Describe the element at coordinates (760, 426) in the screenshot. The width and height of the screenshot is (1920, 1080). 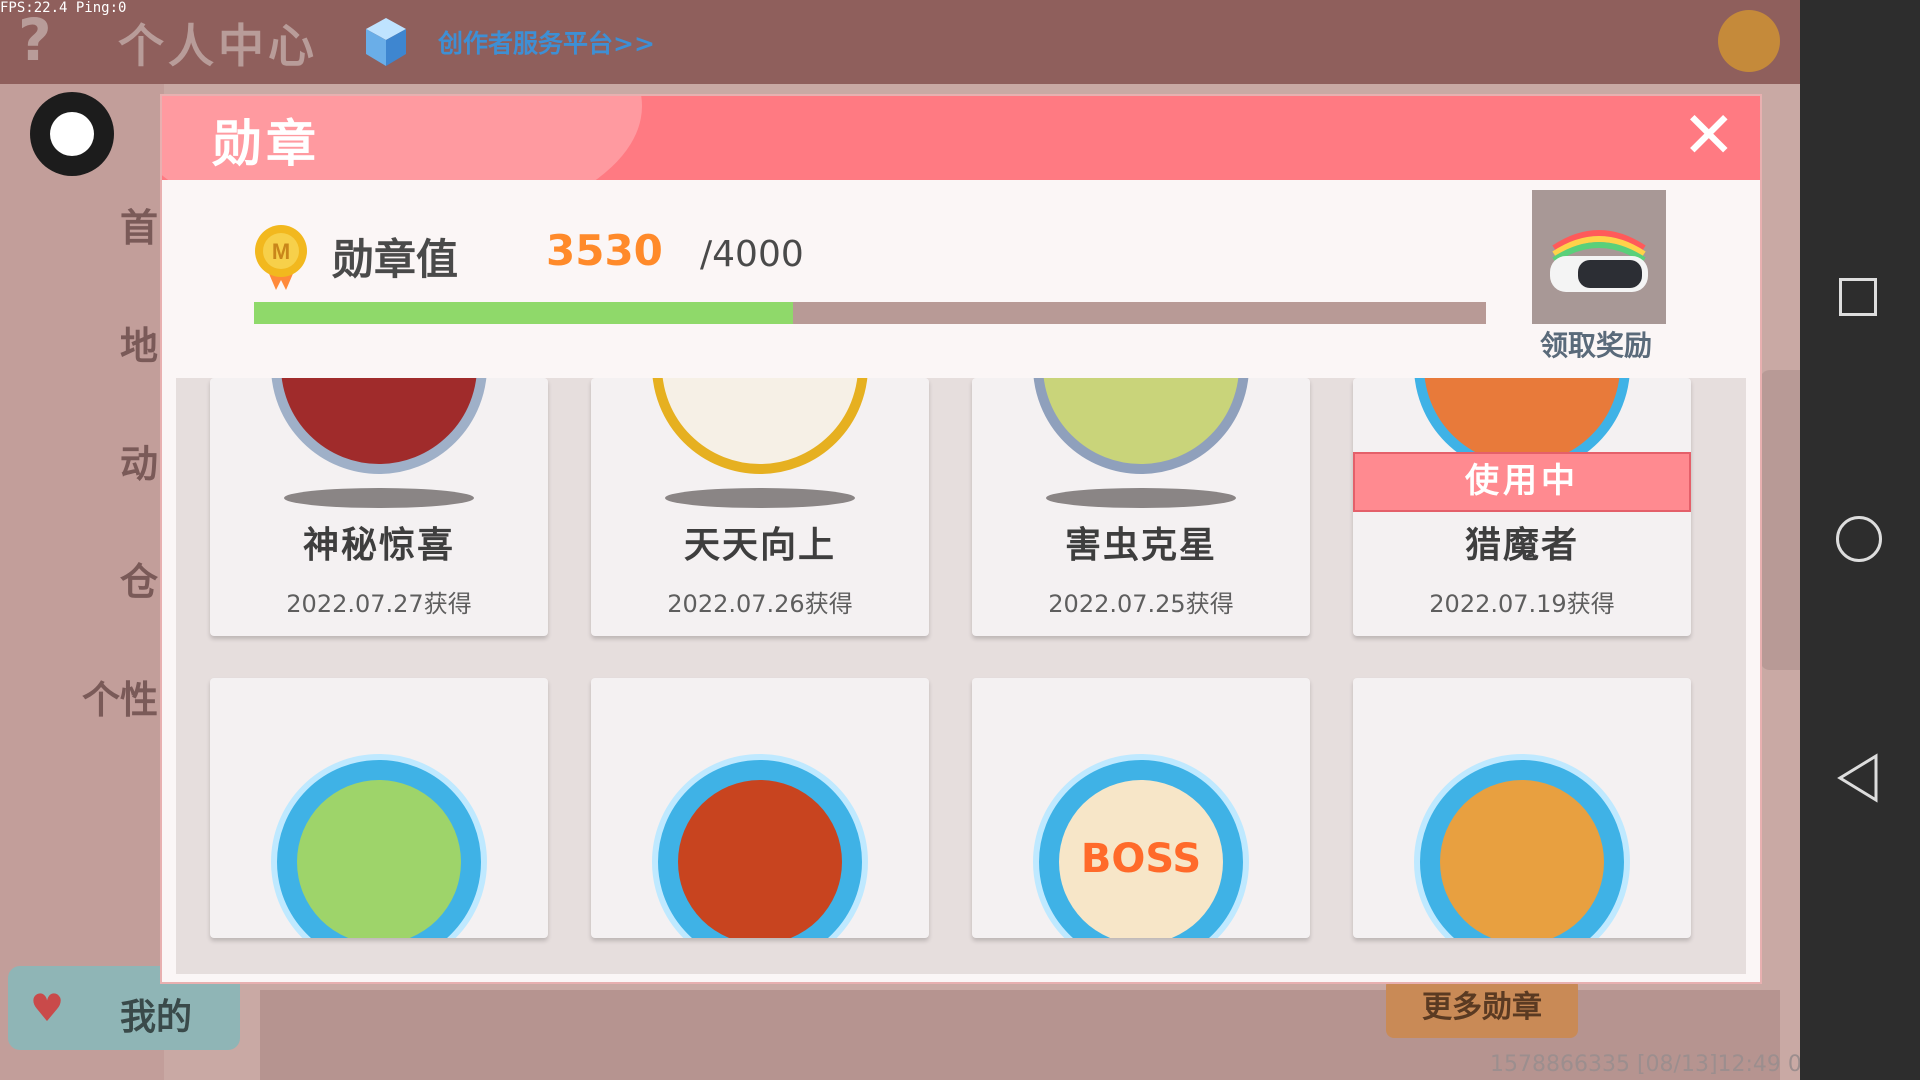
I see `badge-medal-daily` at that location.